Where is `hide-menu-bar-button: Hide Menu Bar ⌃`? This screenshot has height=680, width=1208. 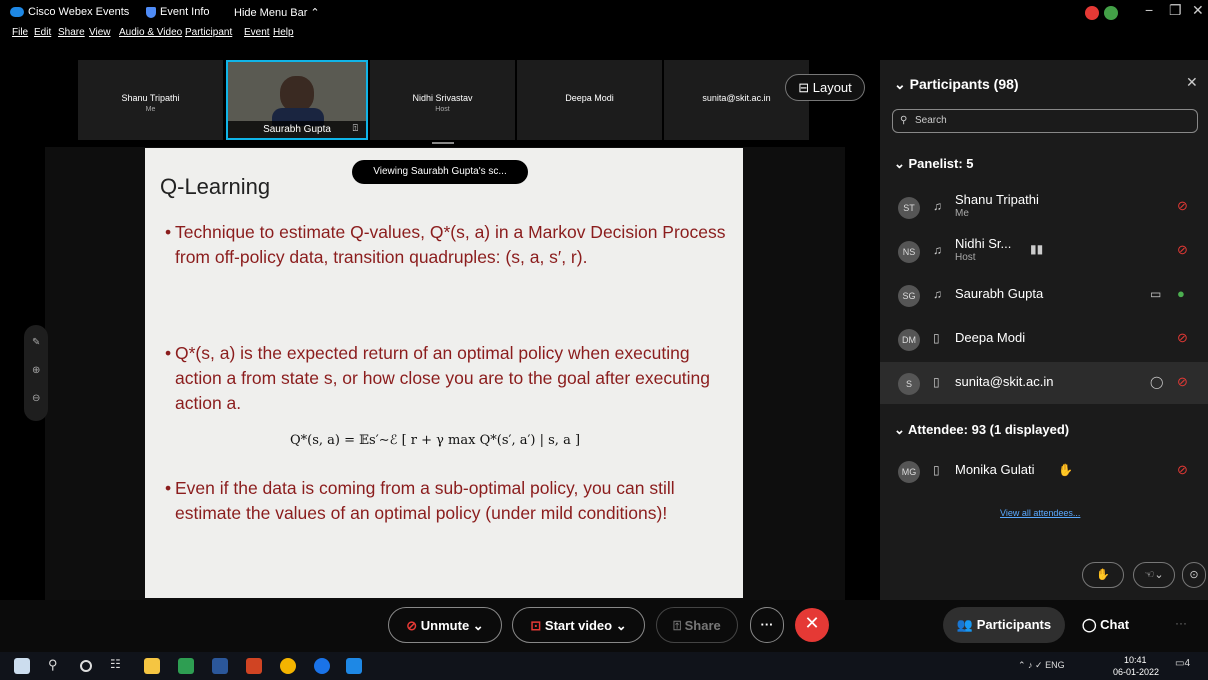 hide-menu-bar-button: Hide Menu Bar ⌃ is located at coordinates (277, 12).